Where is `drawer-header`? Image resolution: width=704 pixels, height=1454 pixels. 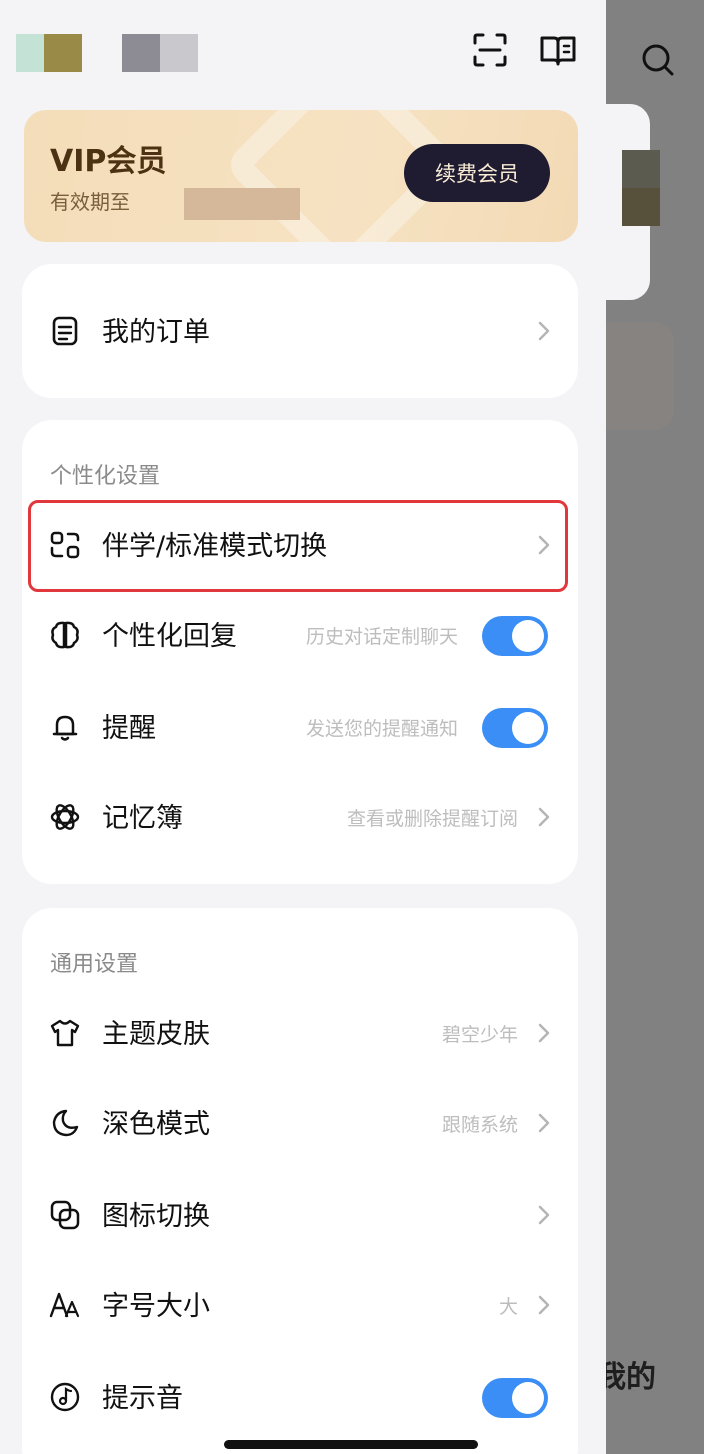
drawer-header is located at coordinates (303, 50).